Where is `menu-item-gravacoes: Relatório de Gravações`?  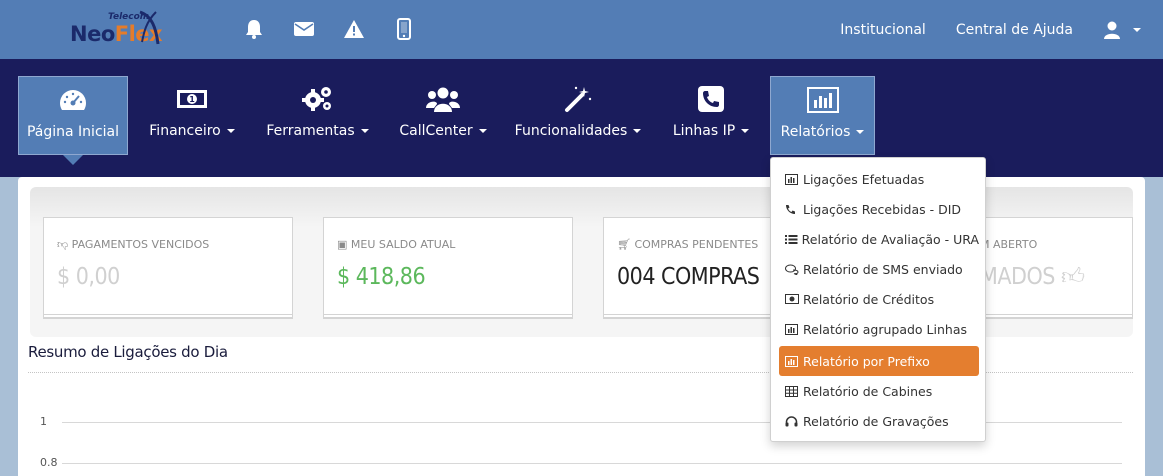
menu-item-gravacoes: Relatório de Gravações is located at coordinates (879, 421).